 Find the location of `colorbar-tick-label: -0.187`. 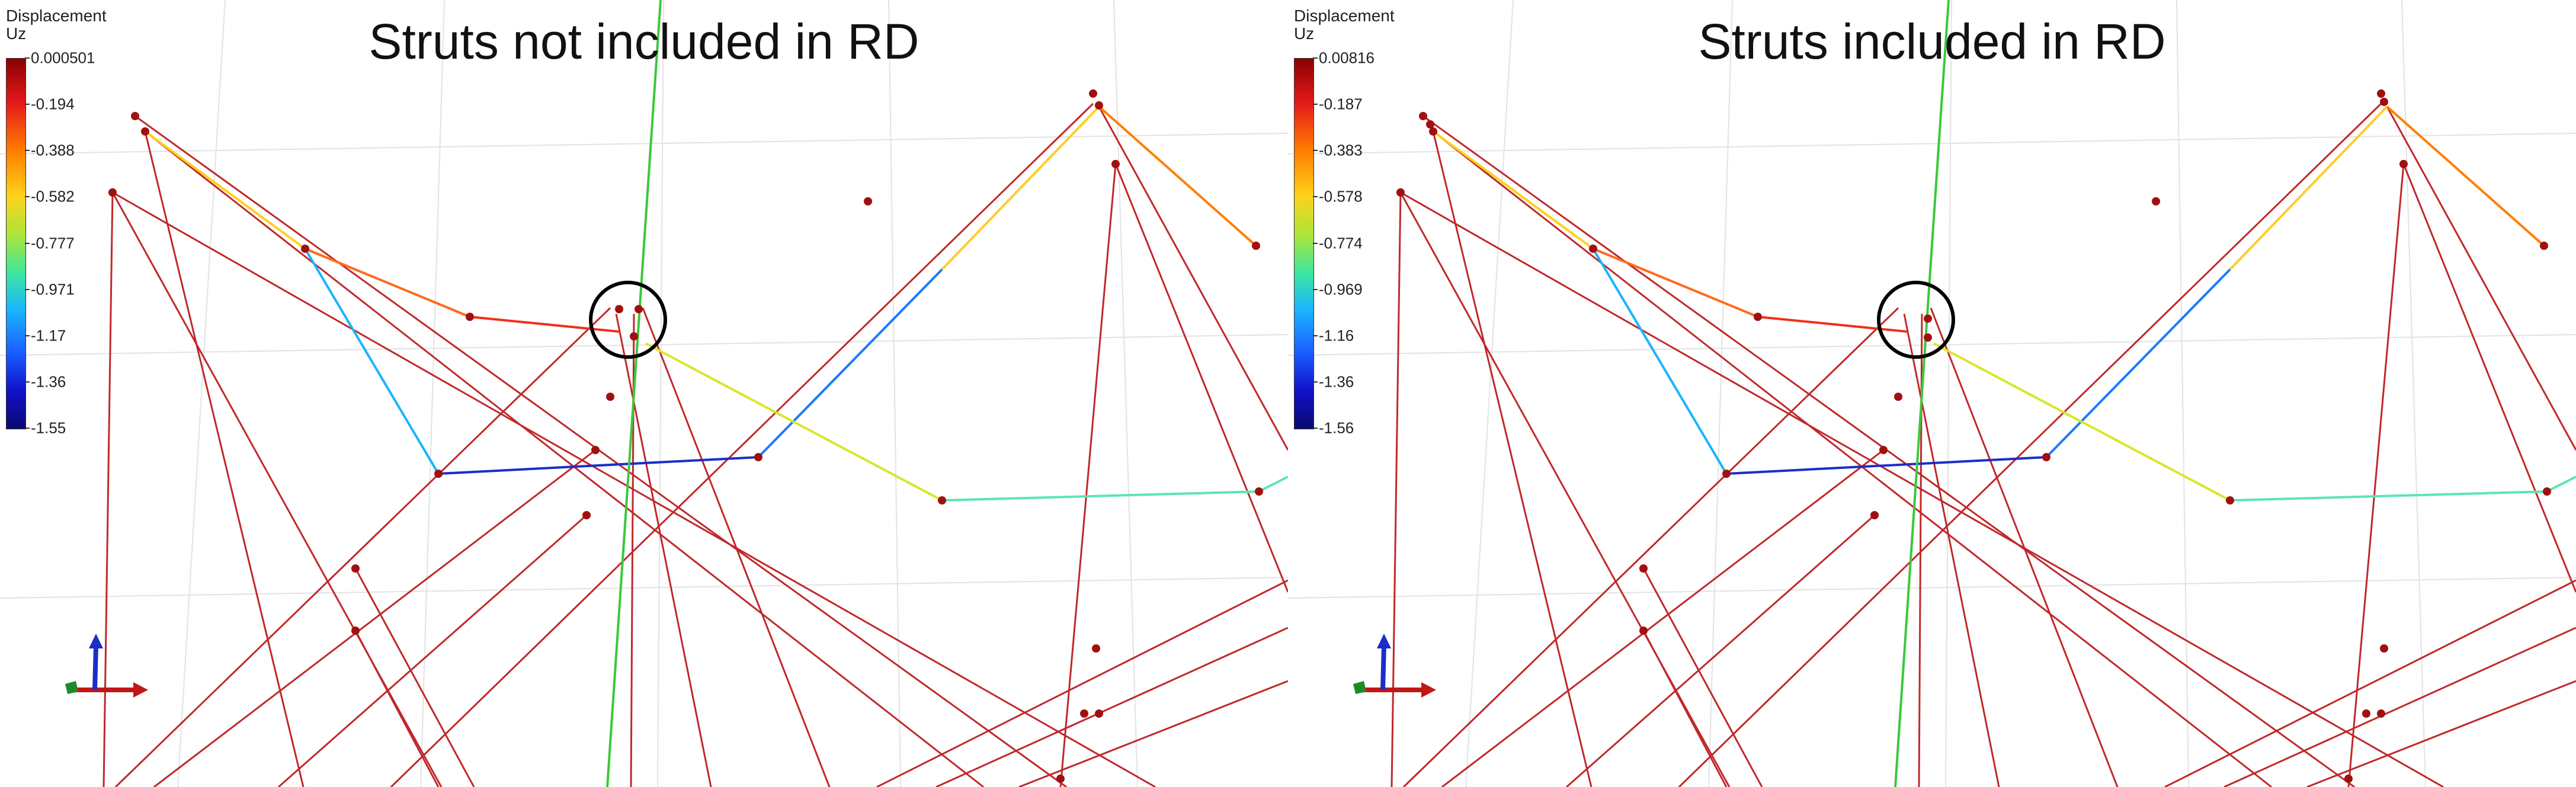

colorbar-tick-label: -0.187 is located at coordinates (1341, 104).